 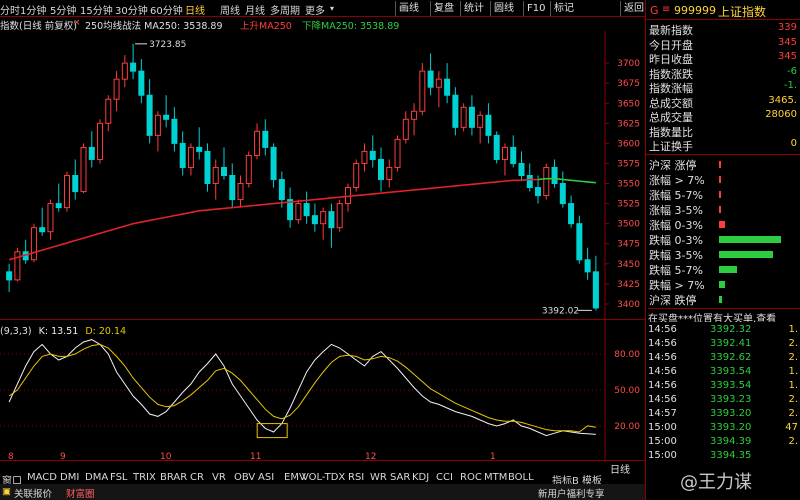 What do you see at coordinates (787, 56) in the screenshot?
I see `stat-value: 345` at bounding box center [787, 56].